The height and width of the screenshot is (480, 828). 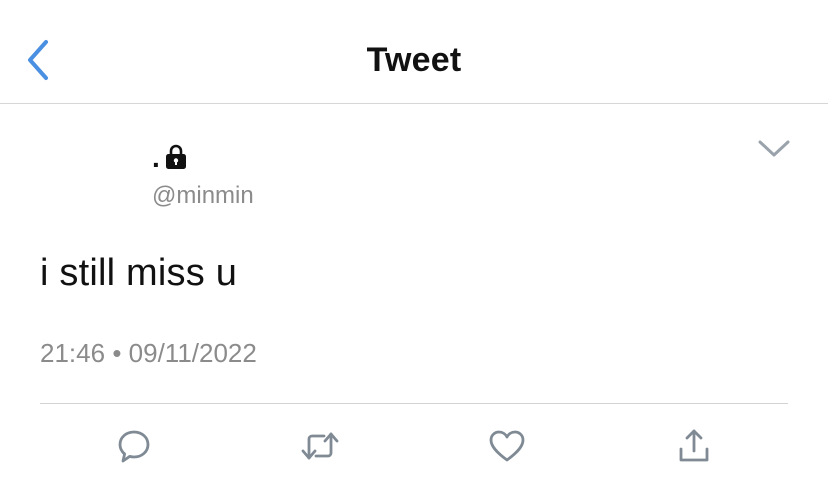 I want to click on divider, so click(x=414, y=403).